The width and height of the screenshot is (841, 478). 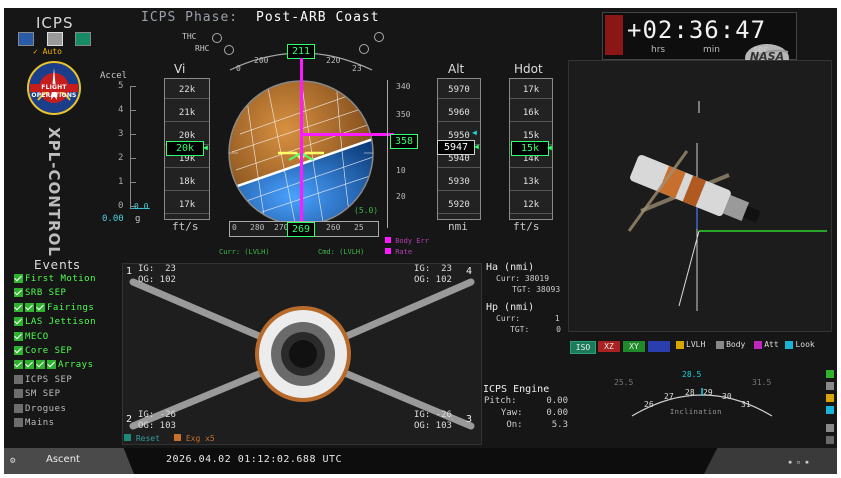 I want to click on inclination-value: 28.5, so click(x=692, y=374).